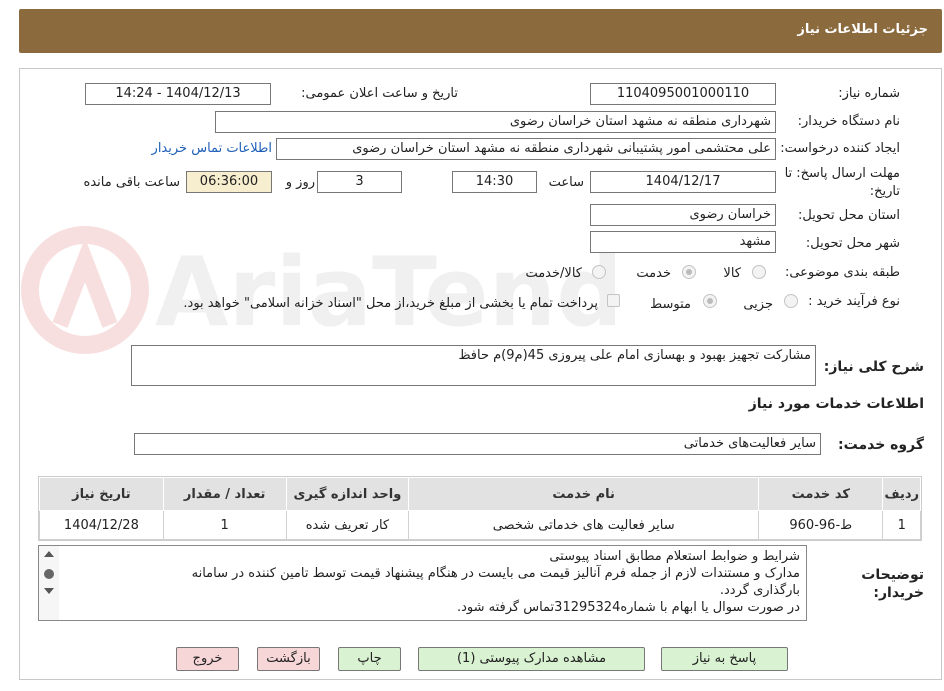 The width and height of the screenshot is (944, 691). Describe the element at coordinates (653, 273) in the screenshot. I see `category-service-label: خدمت` at that location.